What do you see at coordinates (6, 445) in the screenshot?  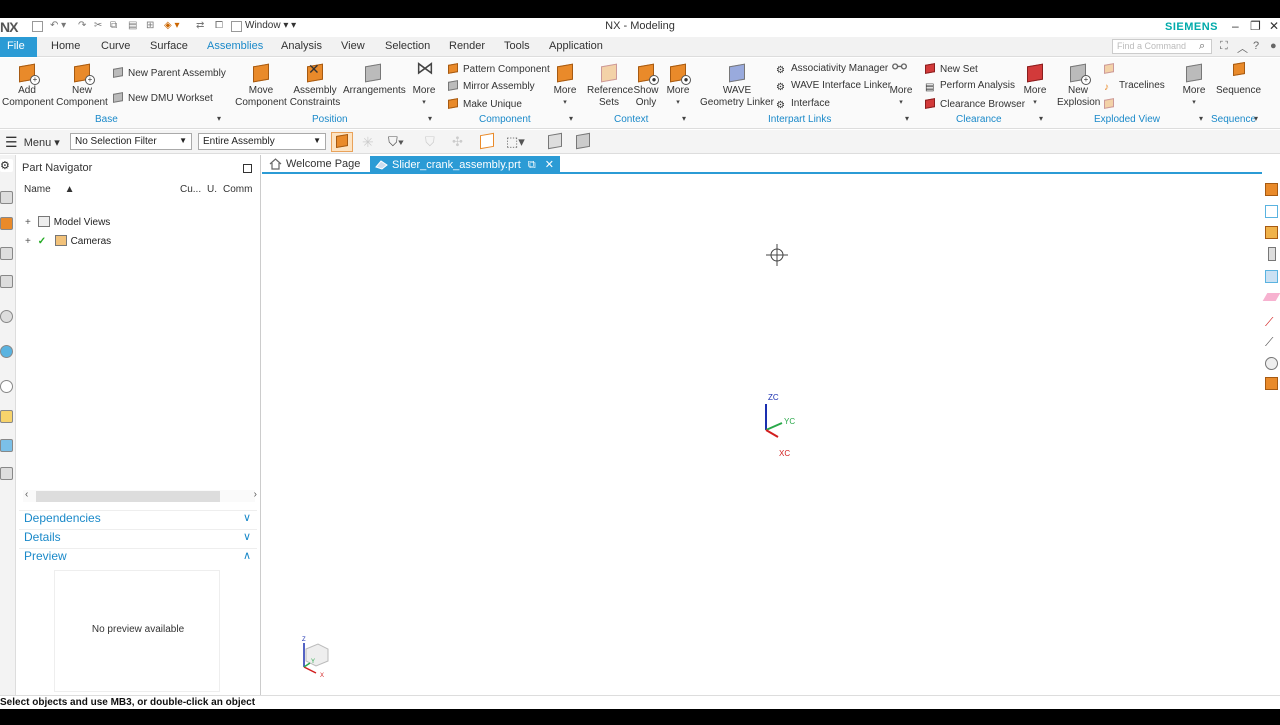 I see `process-studio-icon` at bounding box center [6, 445].